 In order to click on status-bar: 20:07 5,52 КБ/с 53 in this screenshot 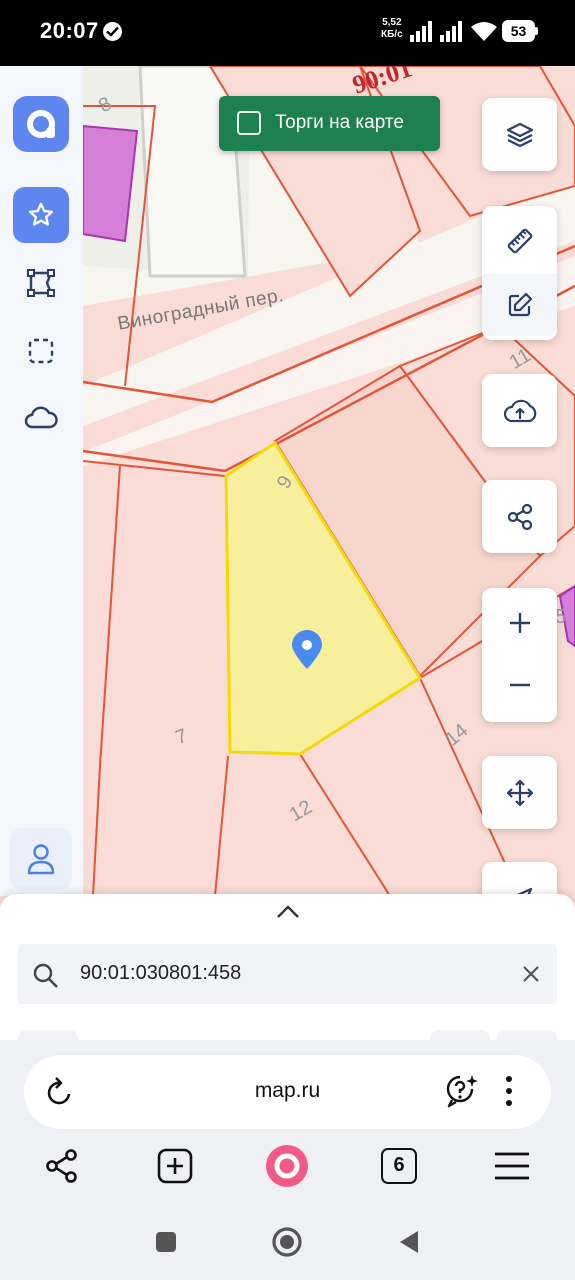, I will do `click(287, 33)`.